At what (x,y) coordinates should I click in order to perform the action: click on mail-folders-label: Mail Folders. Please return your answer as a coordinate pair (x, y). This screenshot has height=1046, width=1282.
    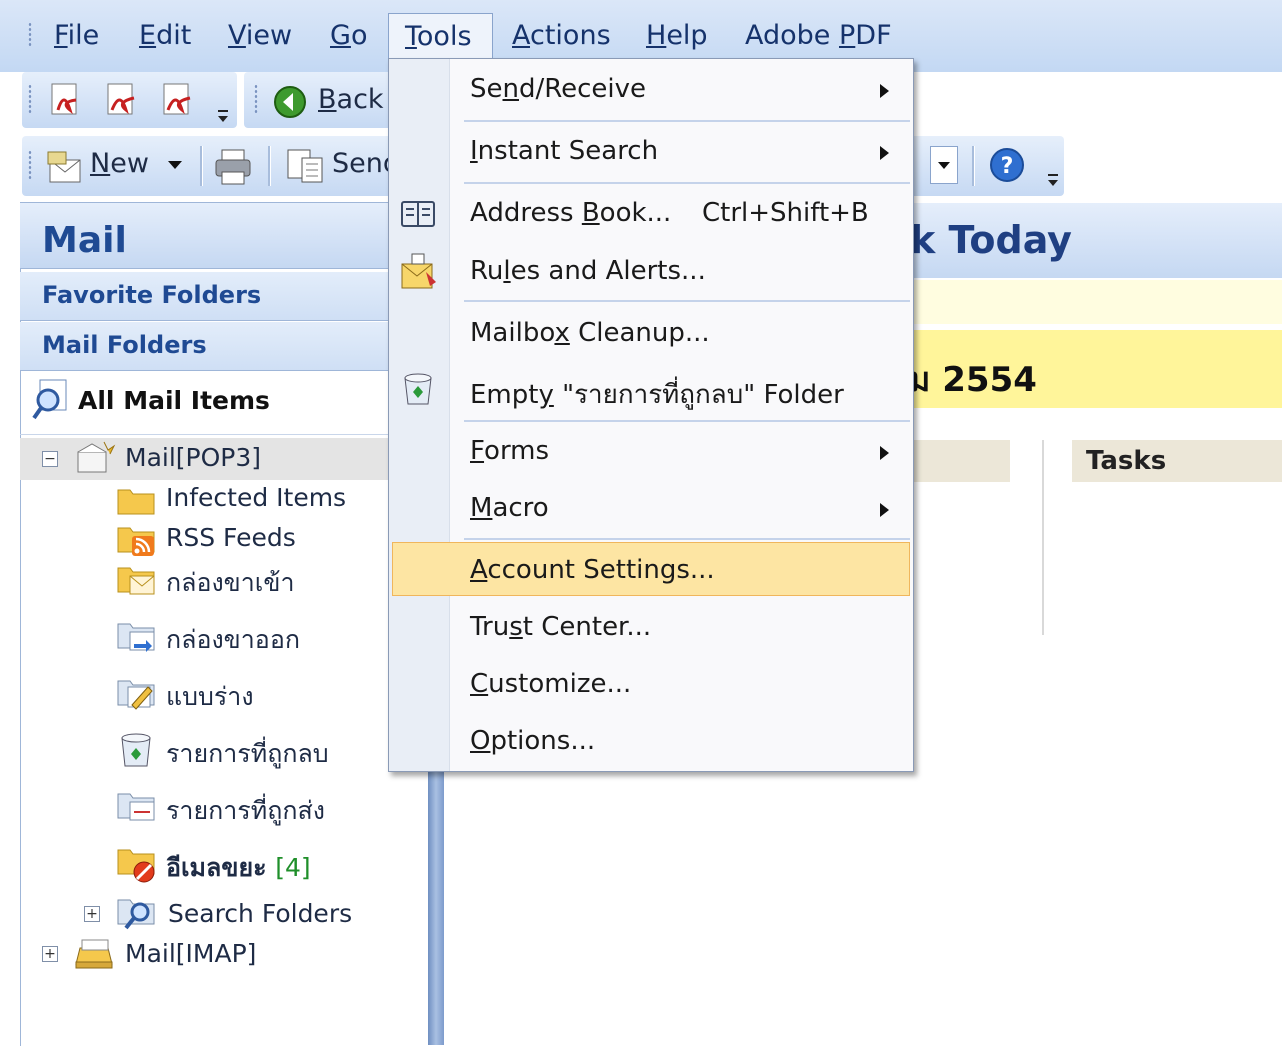
    Looking at the image, I should click on (124, 345).